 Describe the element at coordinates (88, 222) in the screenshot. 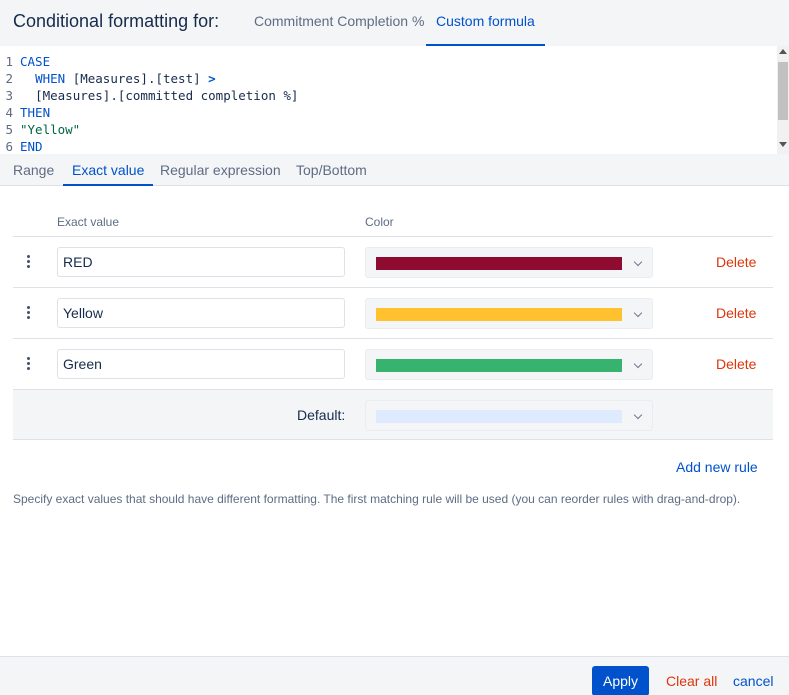

I see `column-header-exact-value: Exact value` at that location.